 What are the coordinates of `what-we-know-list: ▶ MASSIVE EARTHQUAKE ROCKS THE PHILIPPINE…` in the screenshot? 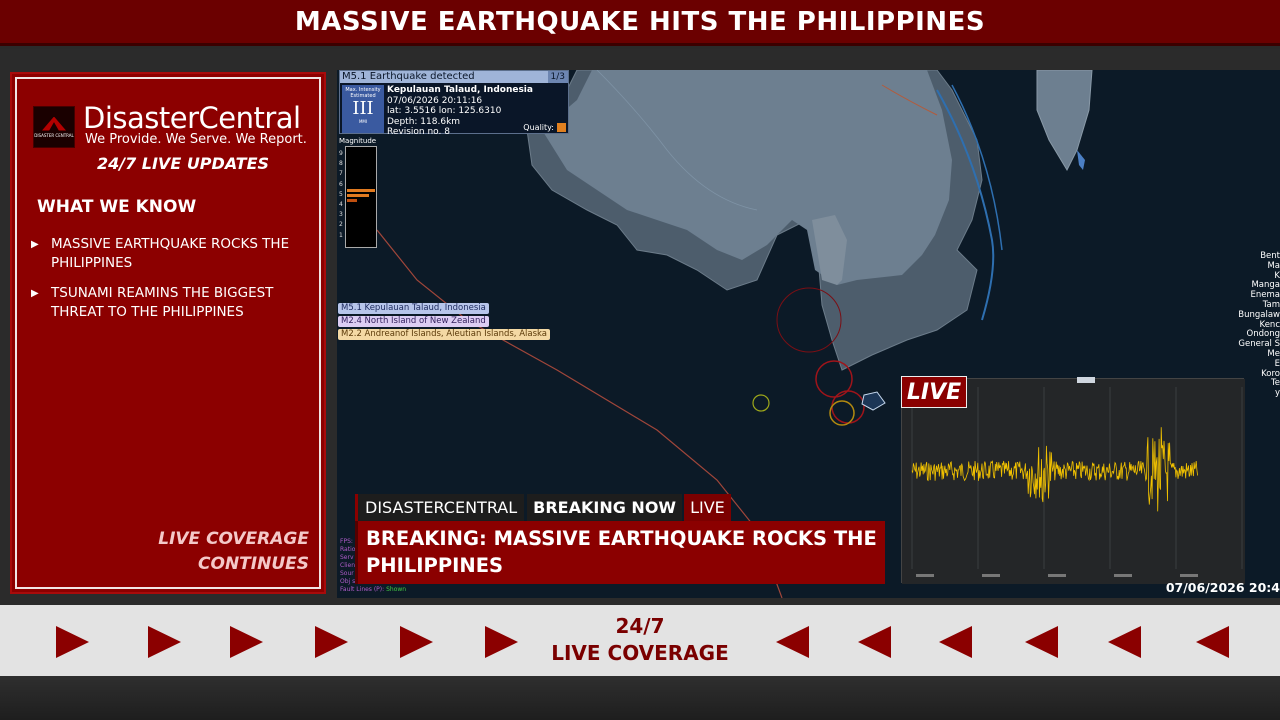 It's located at (166, 284).